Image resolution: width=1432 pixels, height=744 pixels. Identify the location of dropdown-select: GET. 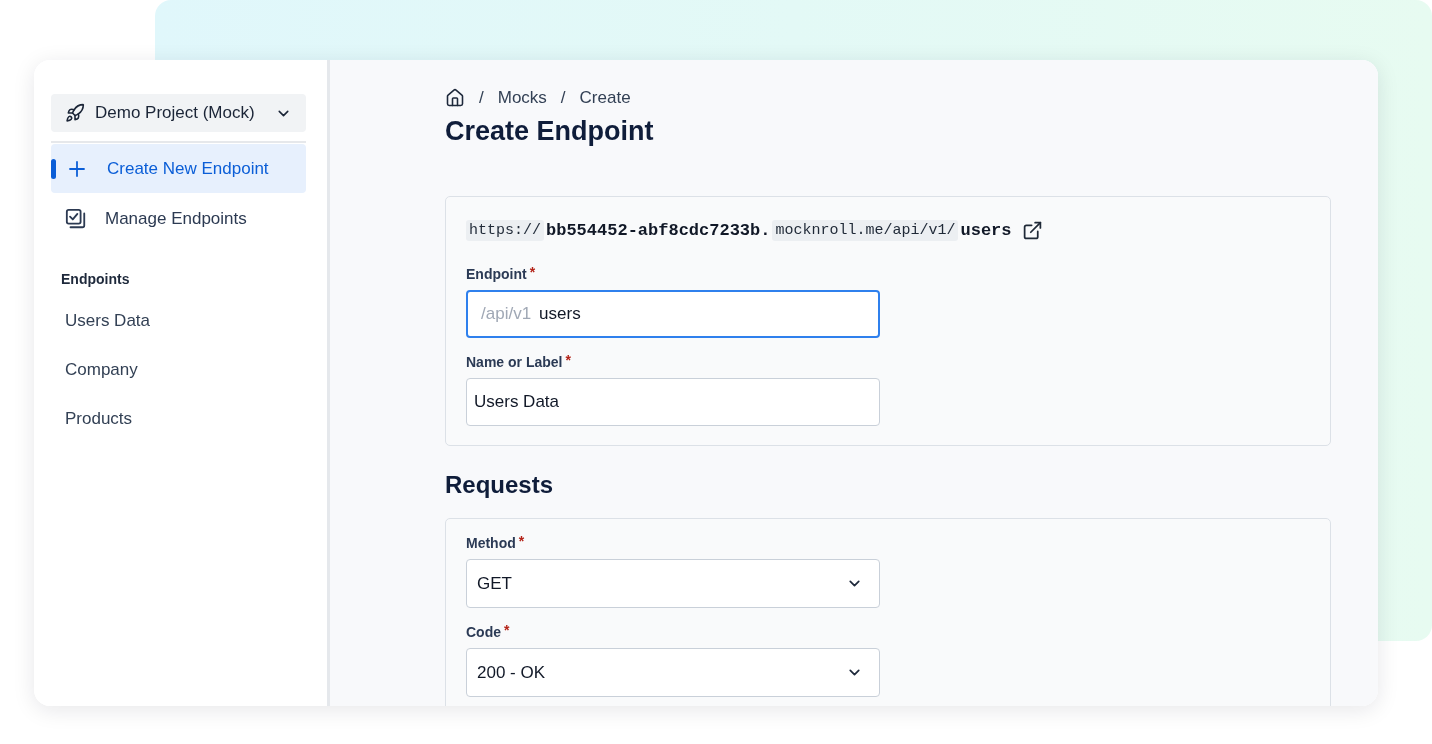
(673, 583).